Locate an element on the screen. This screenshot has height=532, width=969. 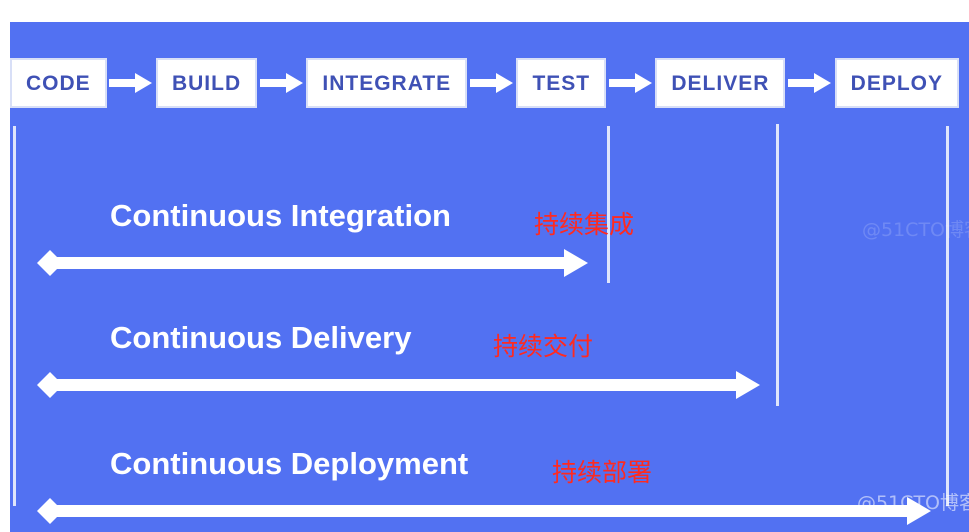
pipeline-stage-label: CODE is located at coordinates (58, 83).